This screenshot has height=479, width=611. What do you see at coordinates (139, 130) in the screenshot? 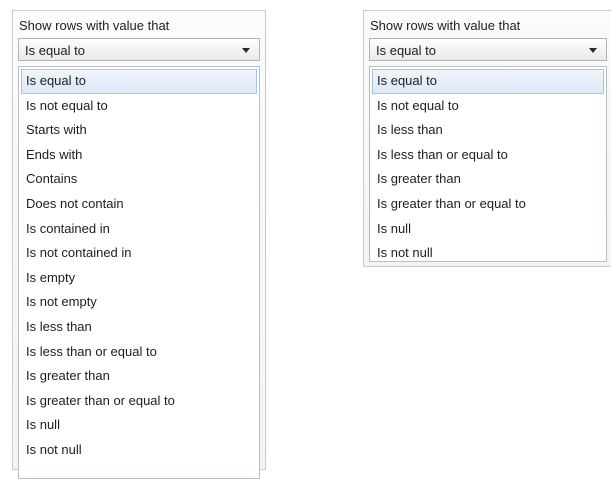
I see `list-item: Starts with` at bounding box center [139, 130].